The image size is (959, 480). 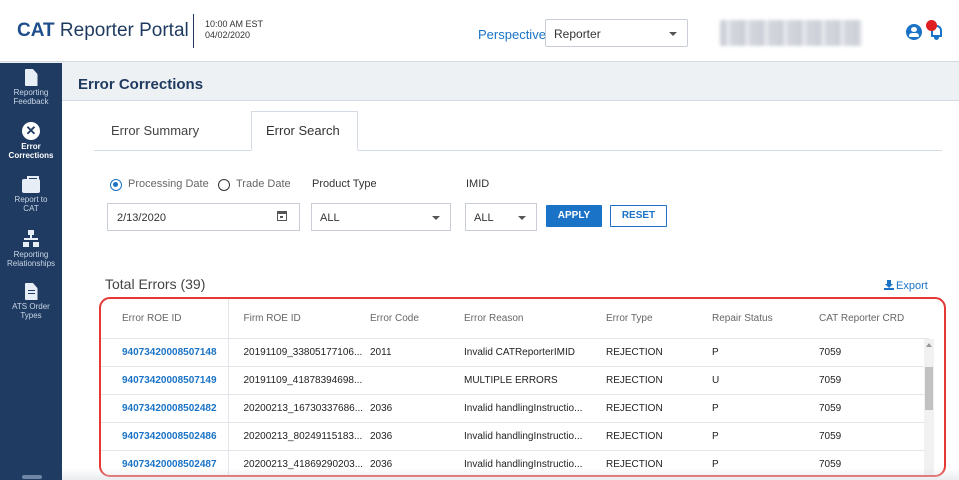 I want to click on export-label: Export, so click(x=912, y=286).